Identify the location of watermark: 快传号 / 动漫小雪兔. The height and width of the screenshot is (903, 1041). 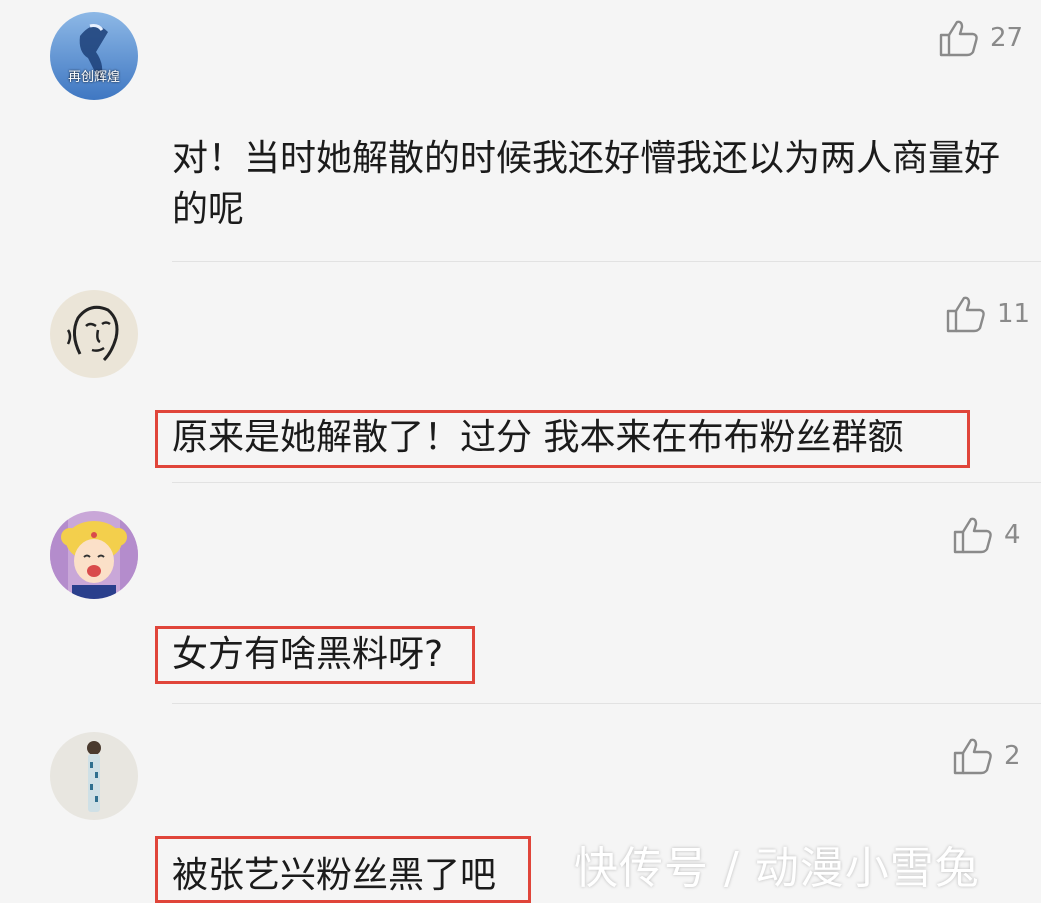
(777, 868).